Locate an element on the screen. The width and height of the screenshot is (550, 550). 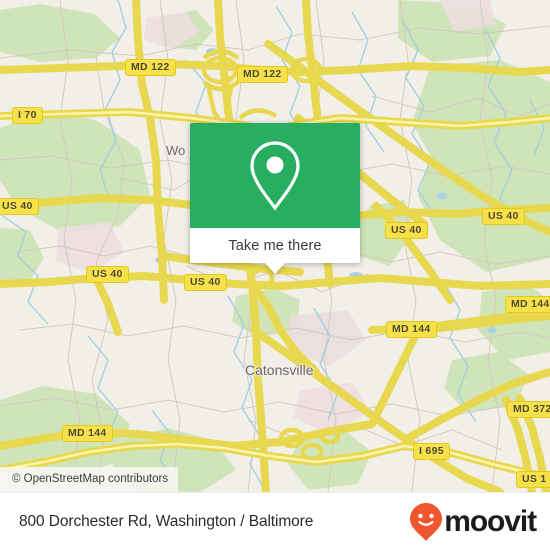
road-shield-us-40-center: US 40 is located at coordinates (205, 282).